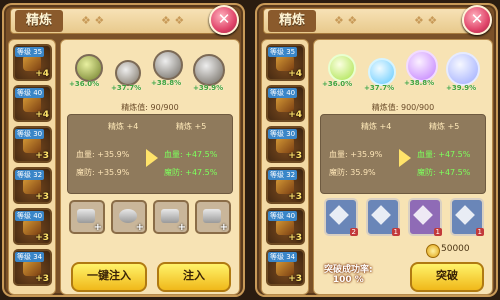 This screenshot has width=500, height=300. What do you see at coordinates (109, 277) in the screenshot?
I see `one-click-inject-button: 一键注入` at bounding box center [109, 277].